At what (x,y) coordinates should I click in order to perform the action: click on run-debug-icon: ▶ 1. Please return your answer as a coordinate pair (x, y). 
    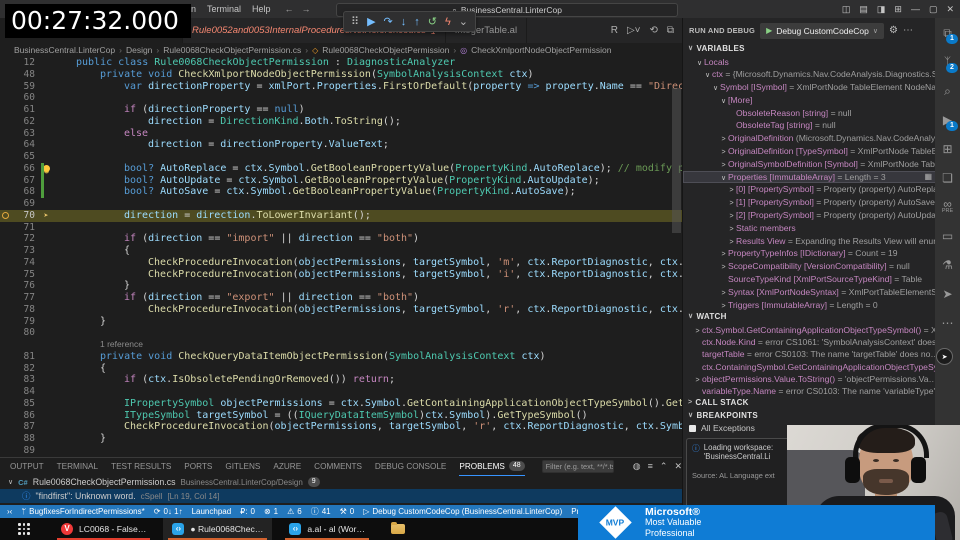
    Looking at the image, I should click on (947, 119).